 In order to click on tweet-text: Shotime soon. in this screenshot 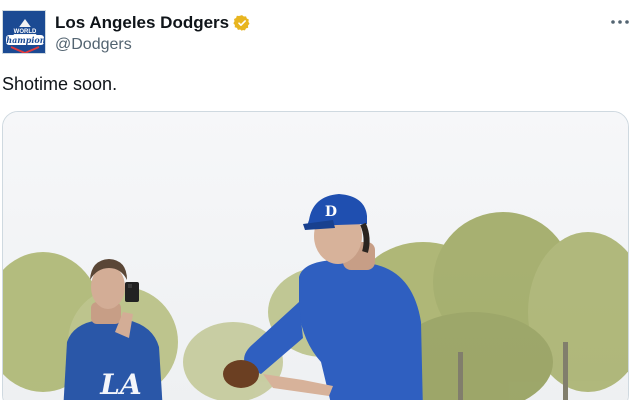, I will do `click(60, 84)`.